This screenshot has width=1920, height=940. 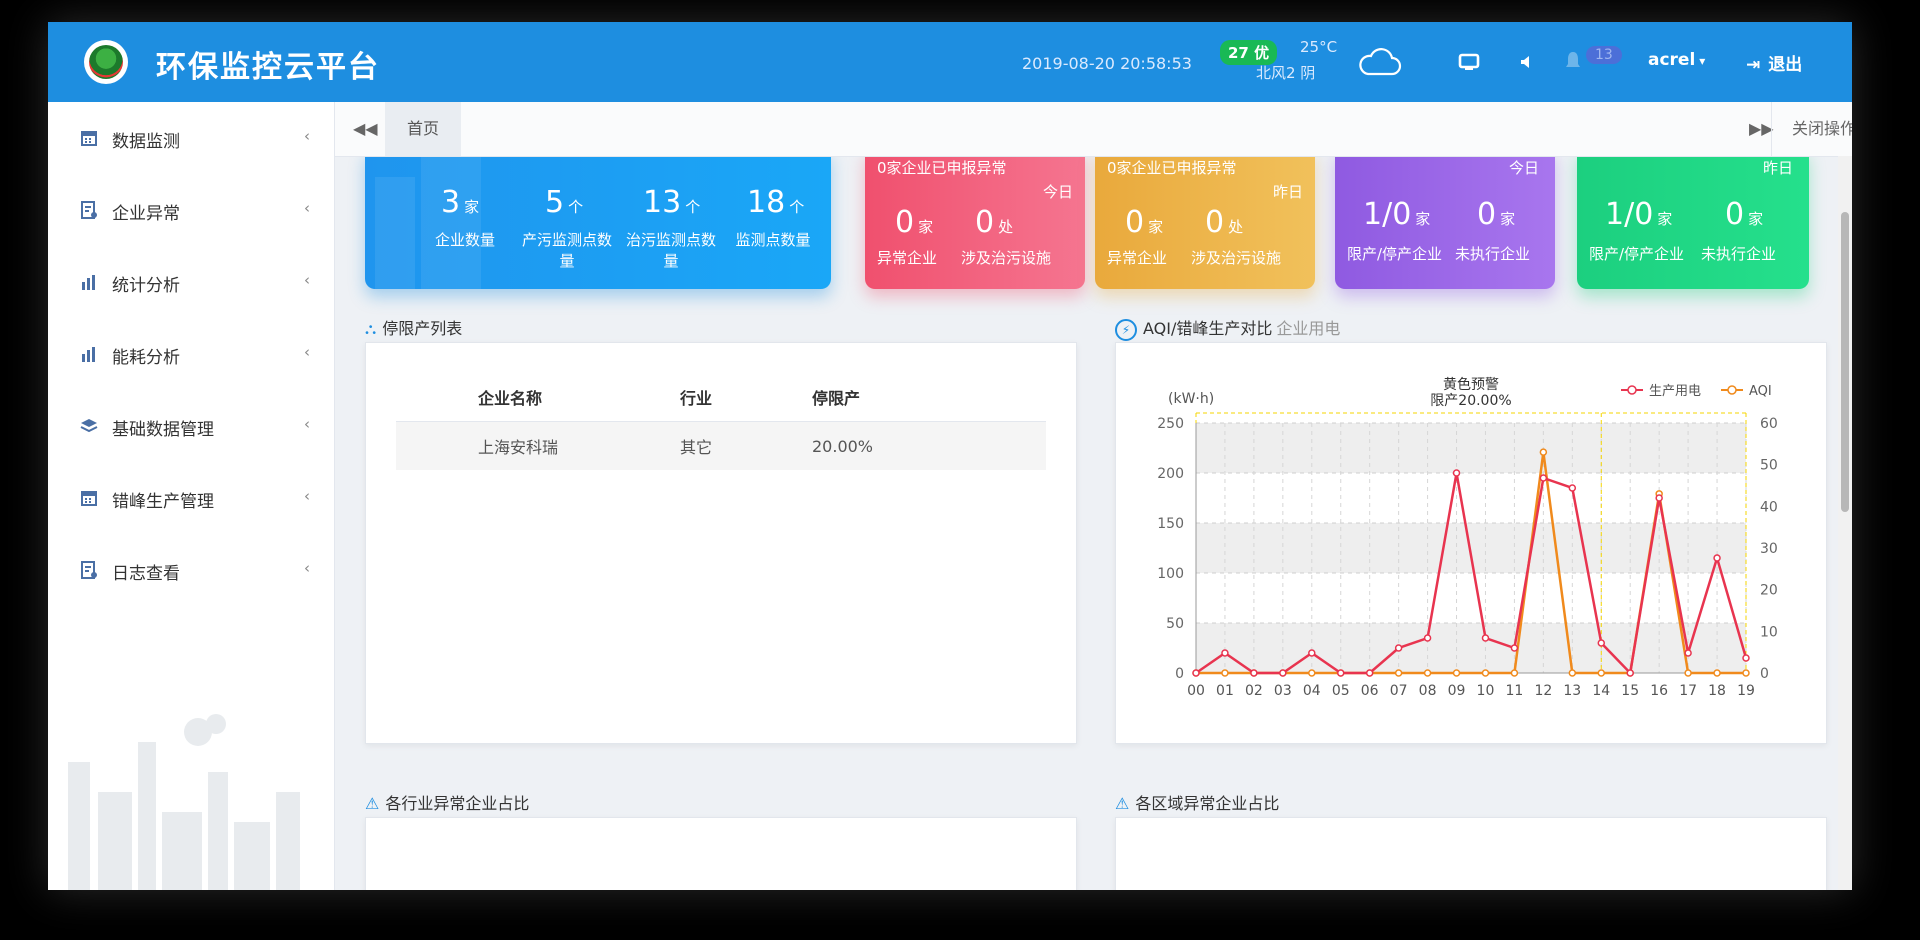 What do you see at coordinates (1761, 128) in the screenshot?
I see `tab-scroll-right-icon: ▶▶` at bounding box center [1761, 128].